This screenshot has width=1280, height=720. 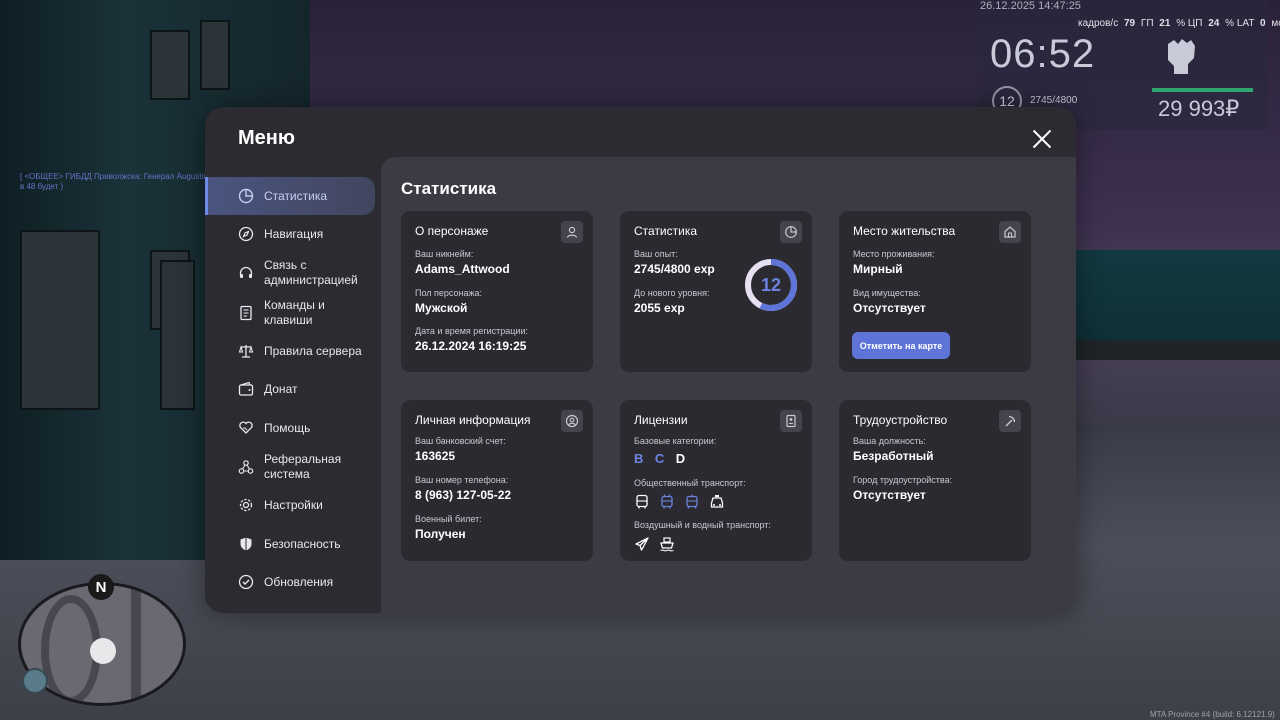 What do you see at coordinates (435, 456) in the screenshot?
I see `field-value: 163625` at bounding box center [435, 456].